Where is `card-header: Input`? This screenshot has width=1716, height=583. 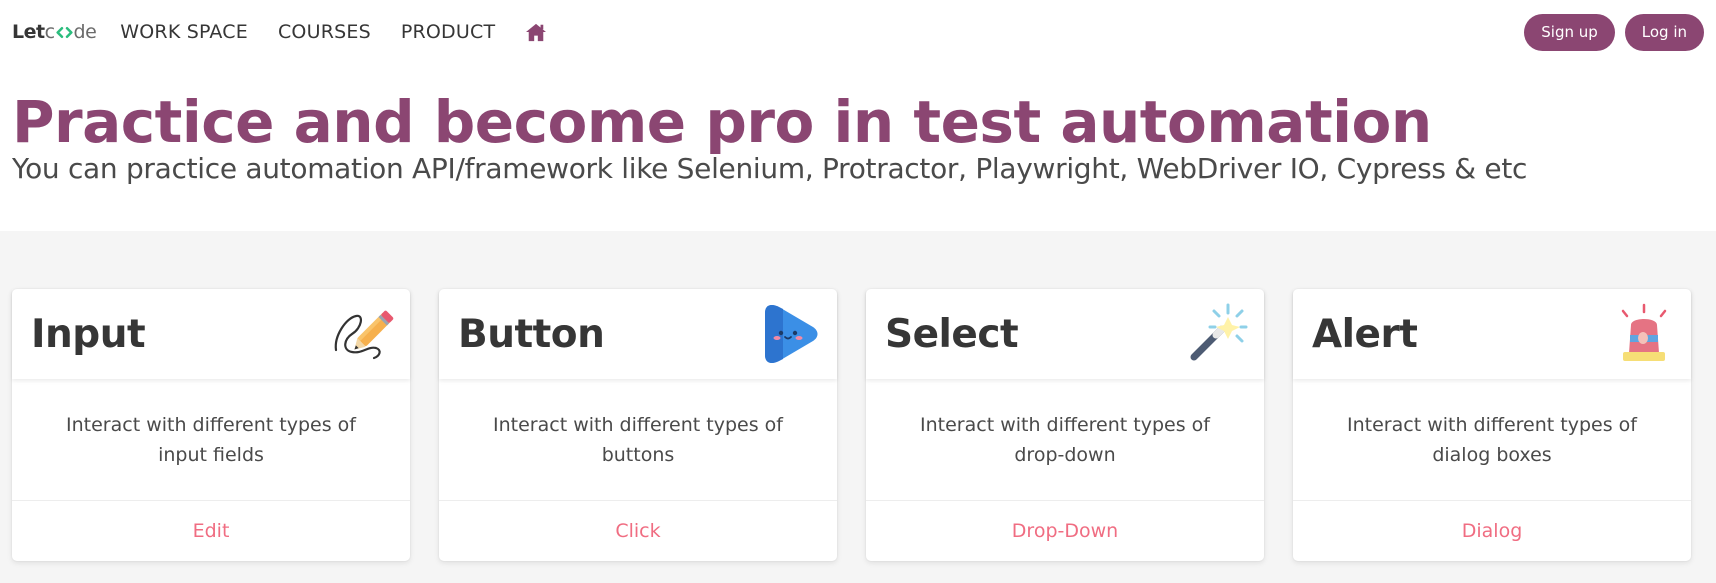 card-header: Input is located at coordinates (211, 334).